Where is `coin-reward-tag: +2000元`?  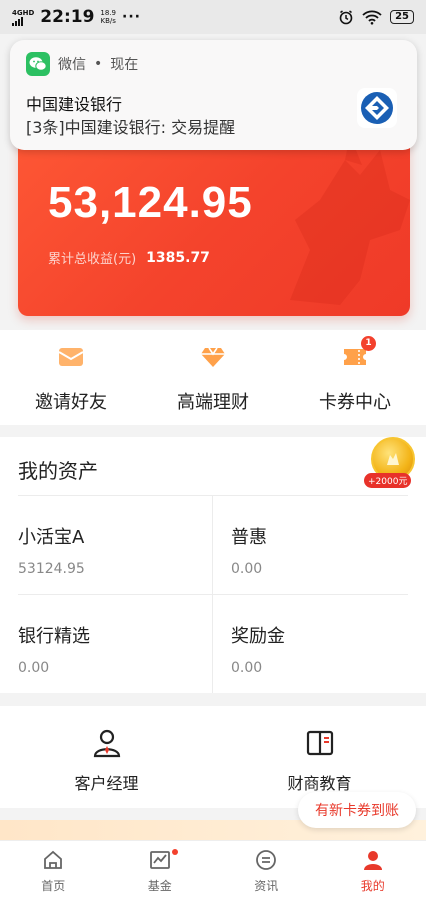
coin-reward-tag: +2000元 is located at coordinates (388, 480).